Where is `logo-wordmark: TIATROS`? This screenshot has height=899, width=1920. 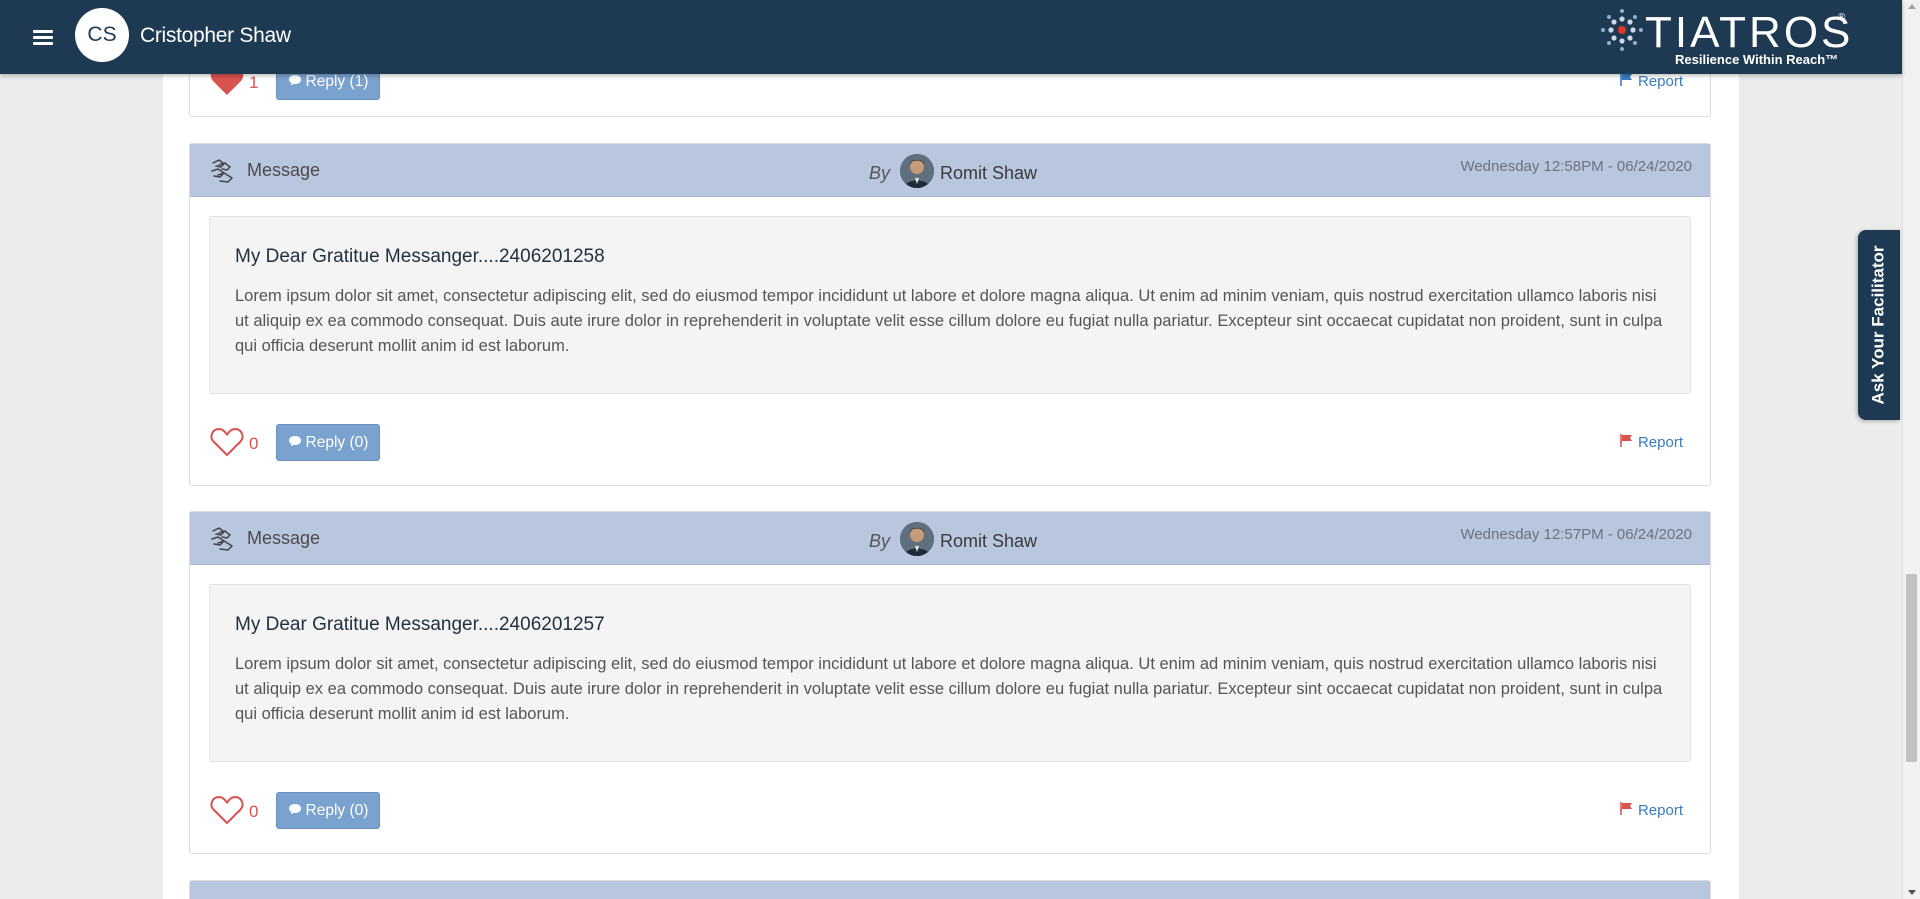 logo-wordmark: TIATROS is located at coordinates (1749, 32).